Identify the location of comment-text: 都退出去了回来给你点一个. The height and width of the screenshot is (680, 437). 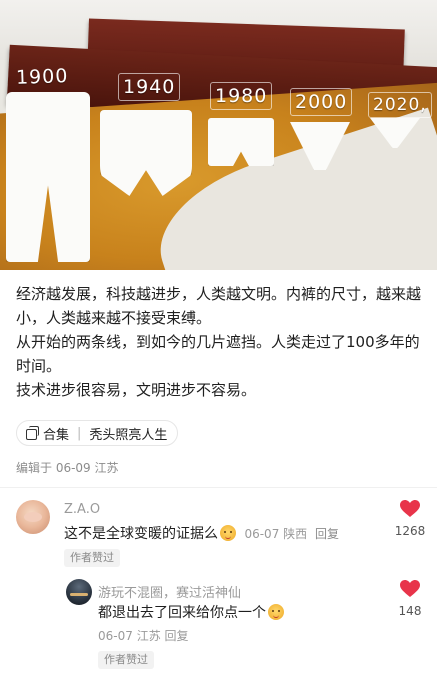
(192, 612).